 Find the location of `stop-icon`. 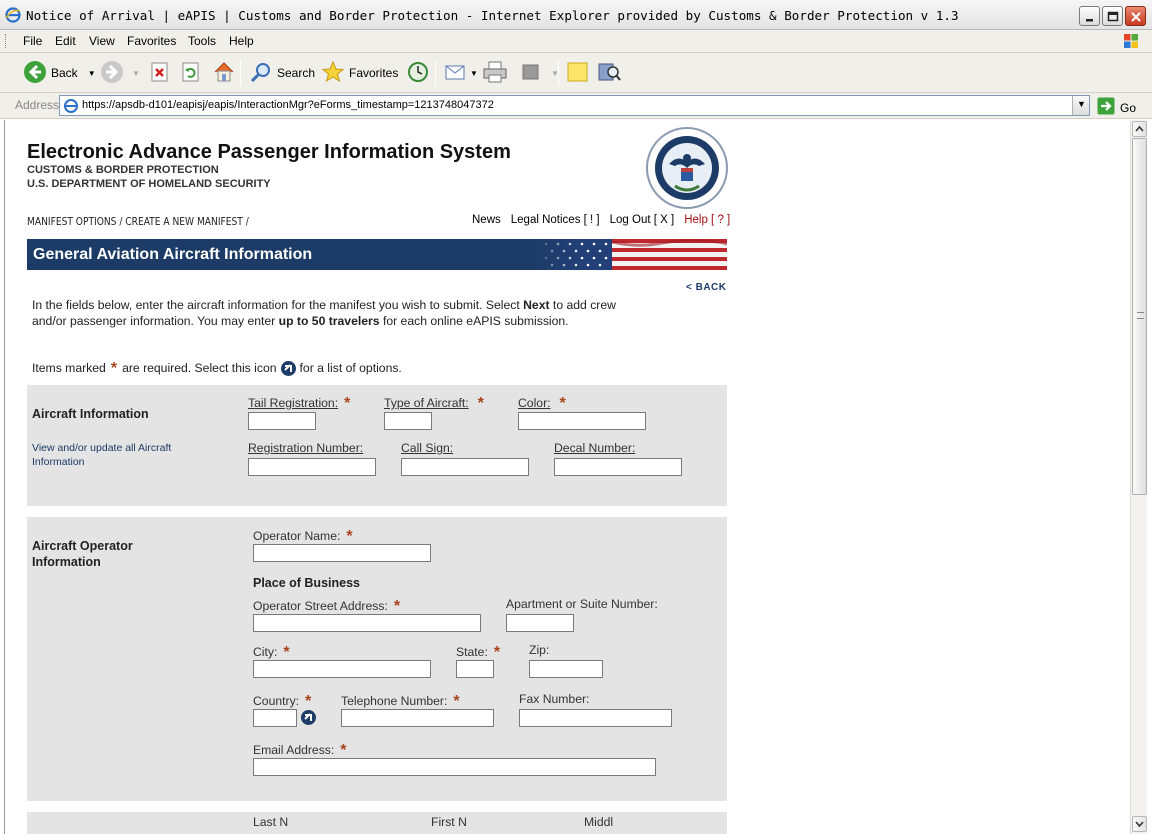

stop-icon is located at coordinates (160, 73).